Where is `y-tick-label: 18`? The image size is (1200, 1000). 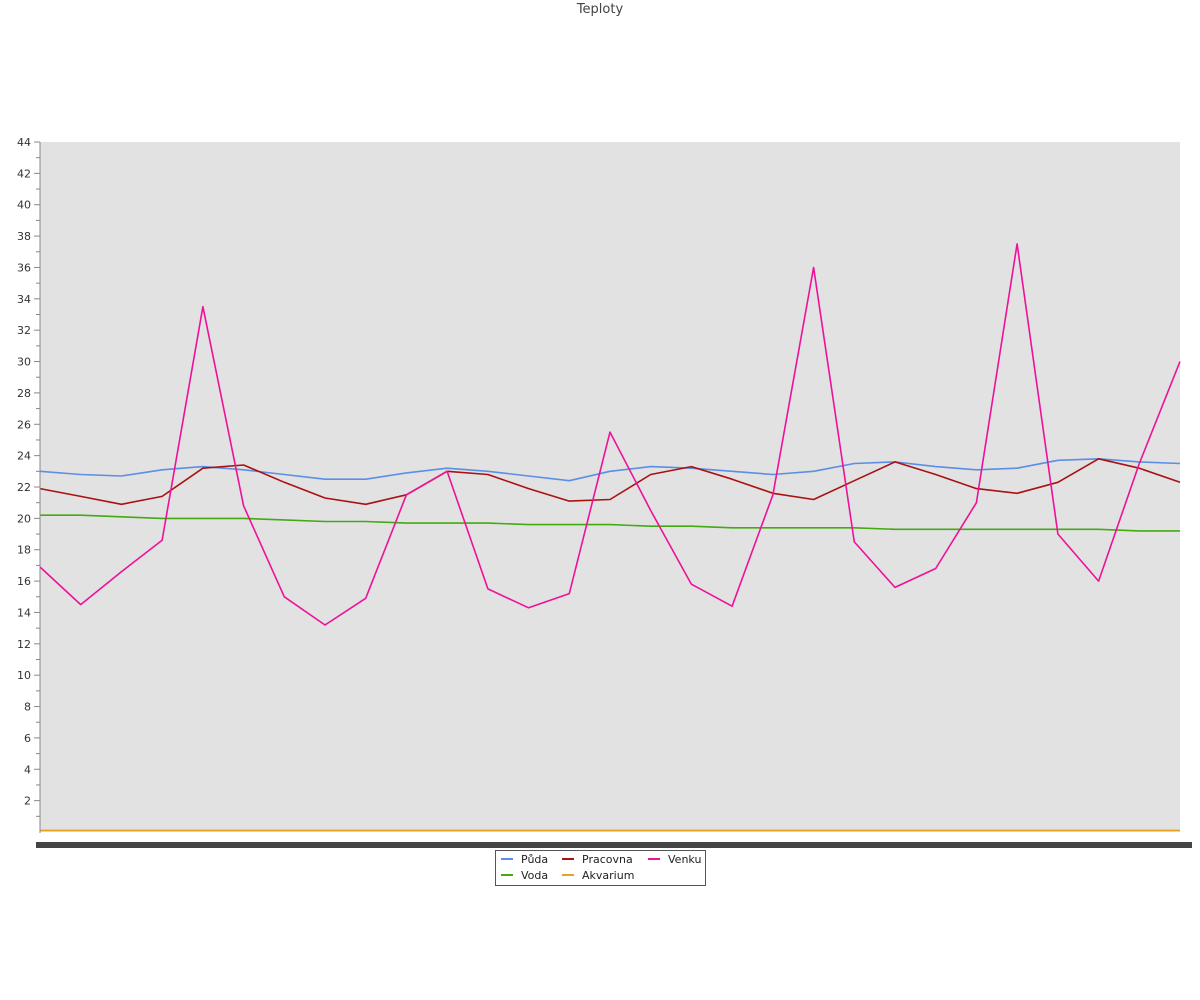 y-tick-label: 18 is located at coordinates (24, 550).